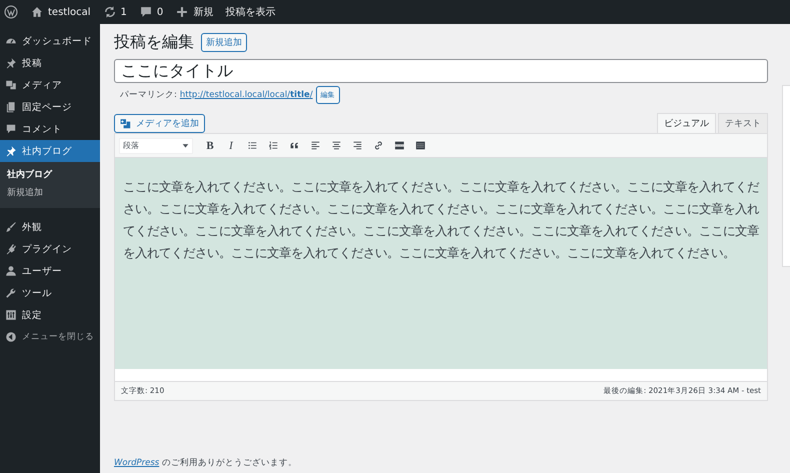 The image size is (790, 473). I want to click on user-icon, so click(11, 271).